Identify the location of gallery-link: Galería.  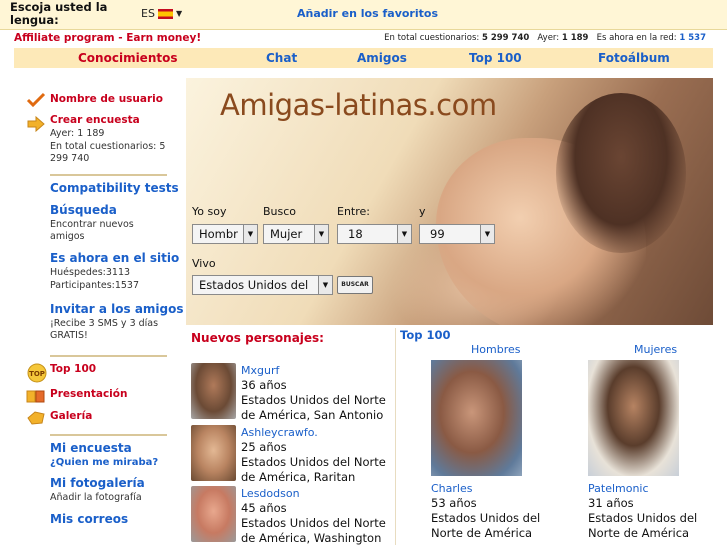
(71, 416).